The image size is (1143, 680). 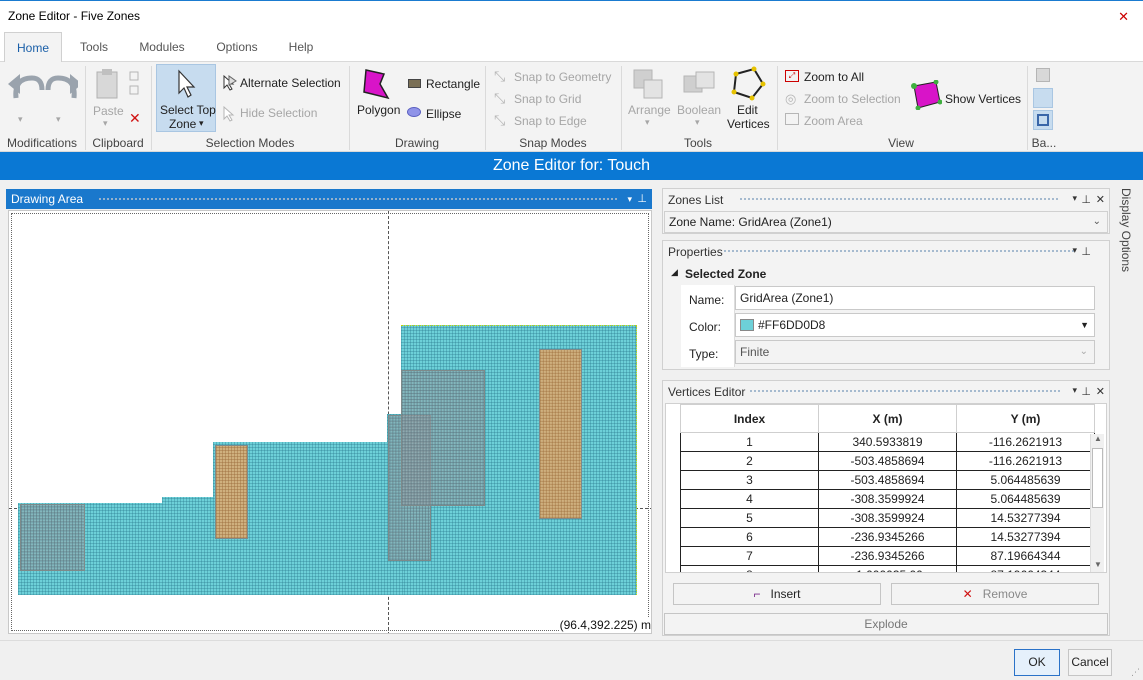 I want to click on table-row: 2 -503.4858694 -116.2621913, so click(x=887, y=461).